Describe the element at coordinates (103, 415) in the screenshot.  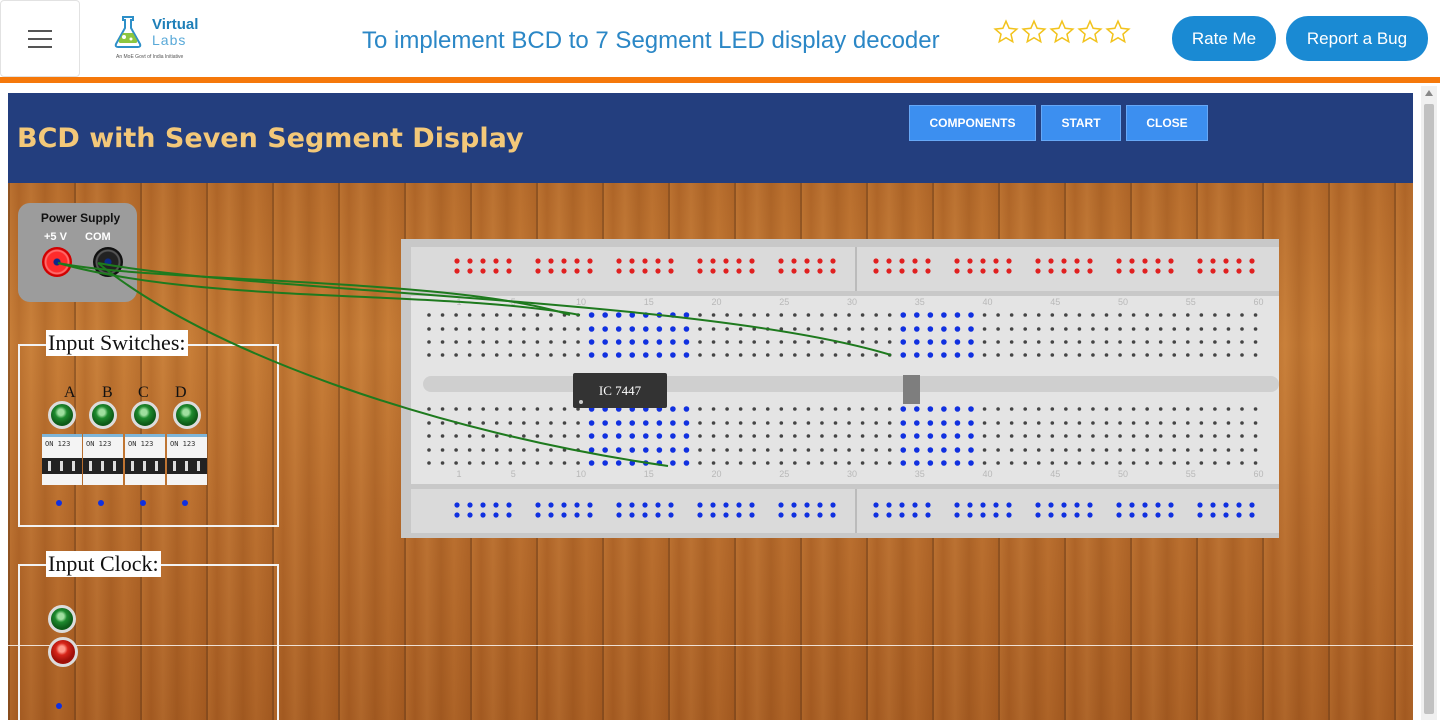
I see `switch-b-led` at that location.